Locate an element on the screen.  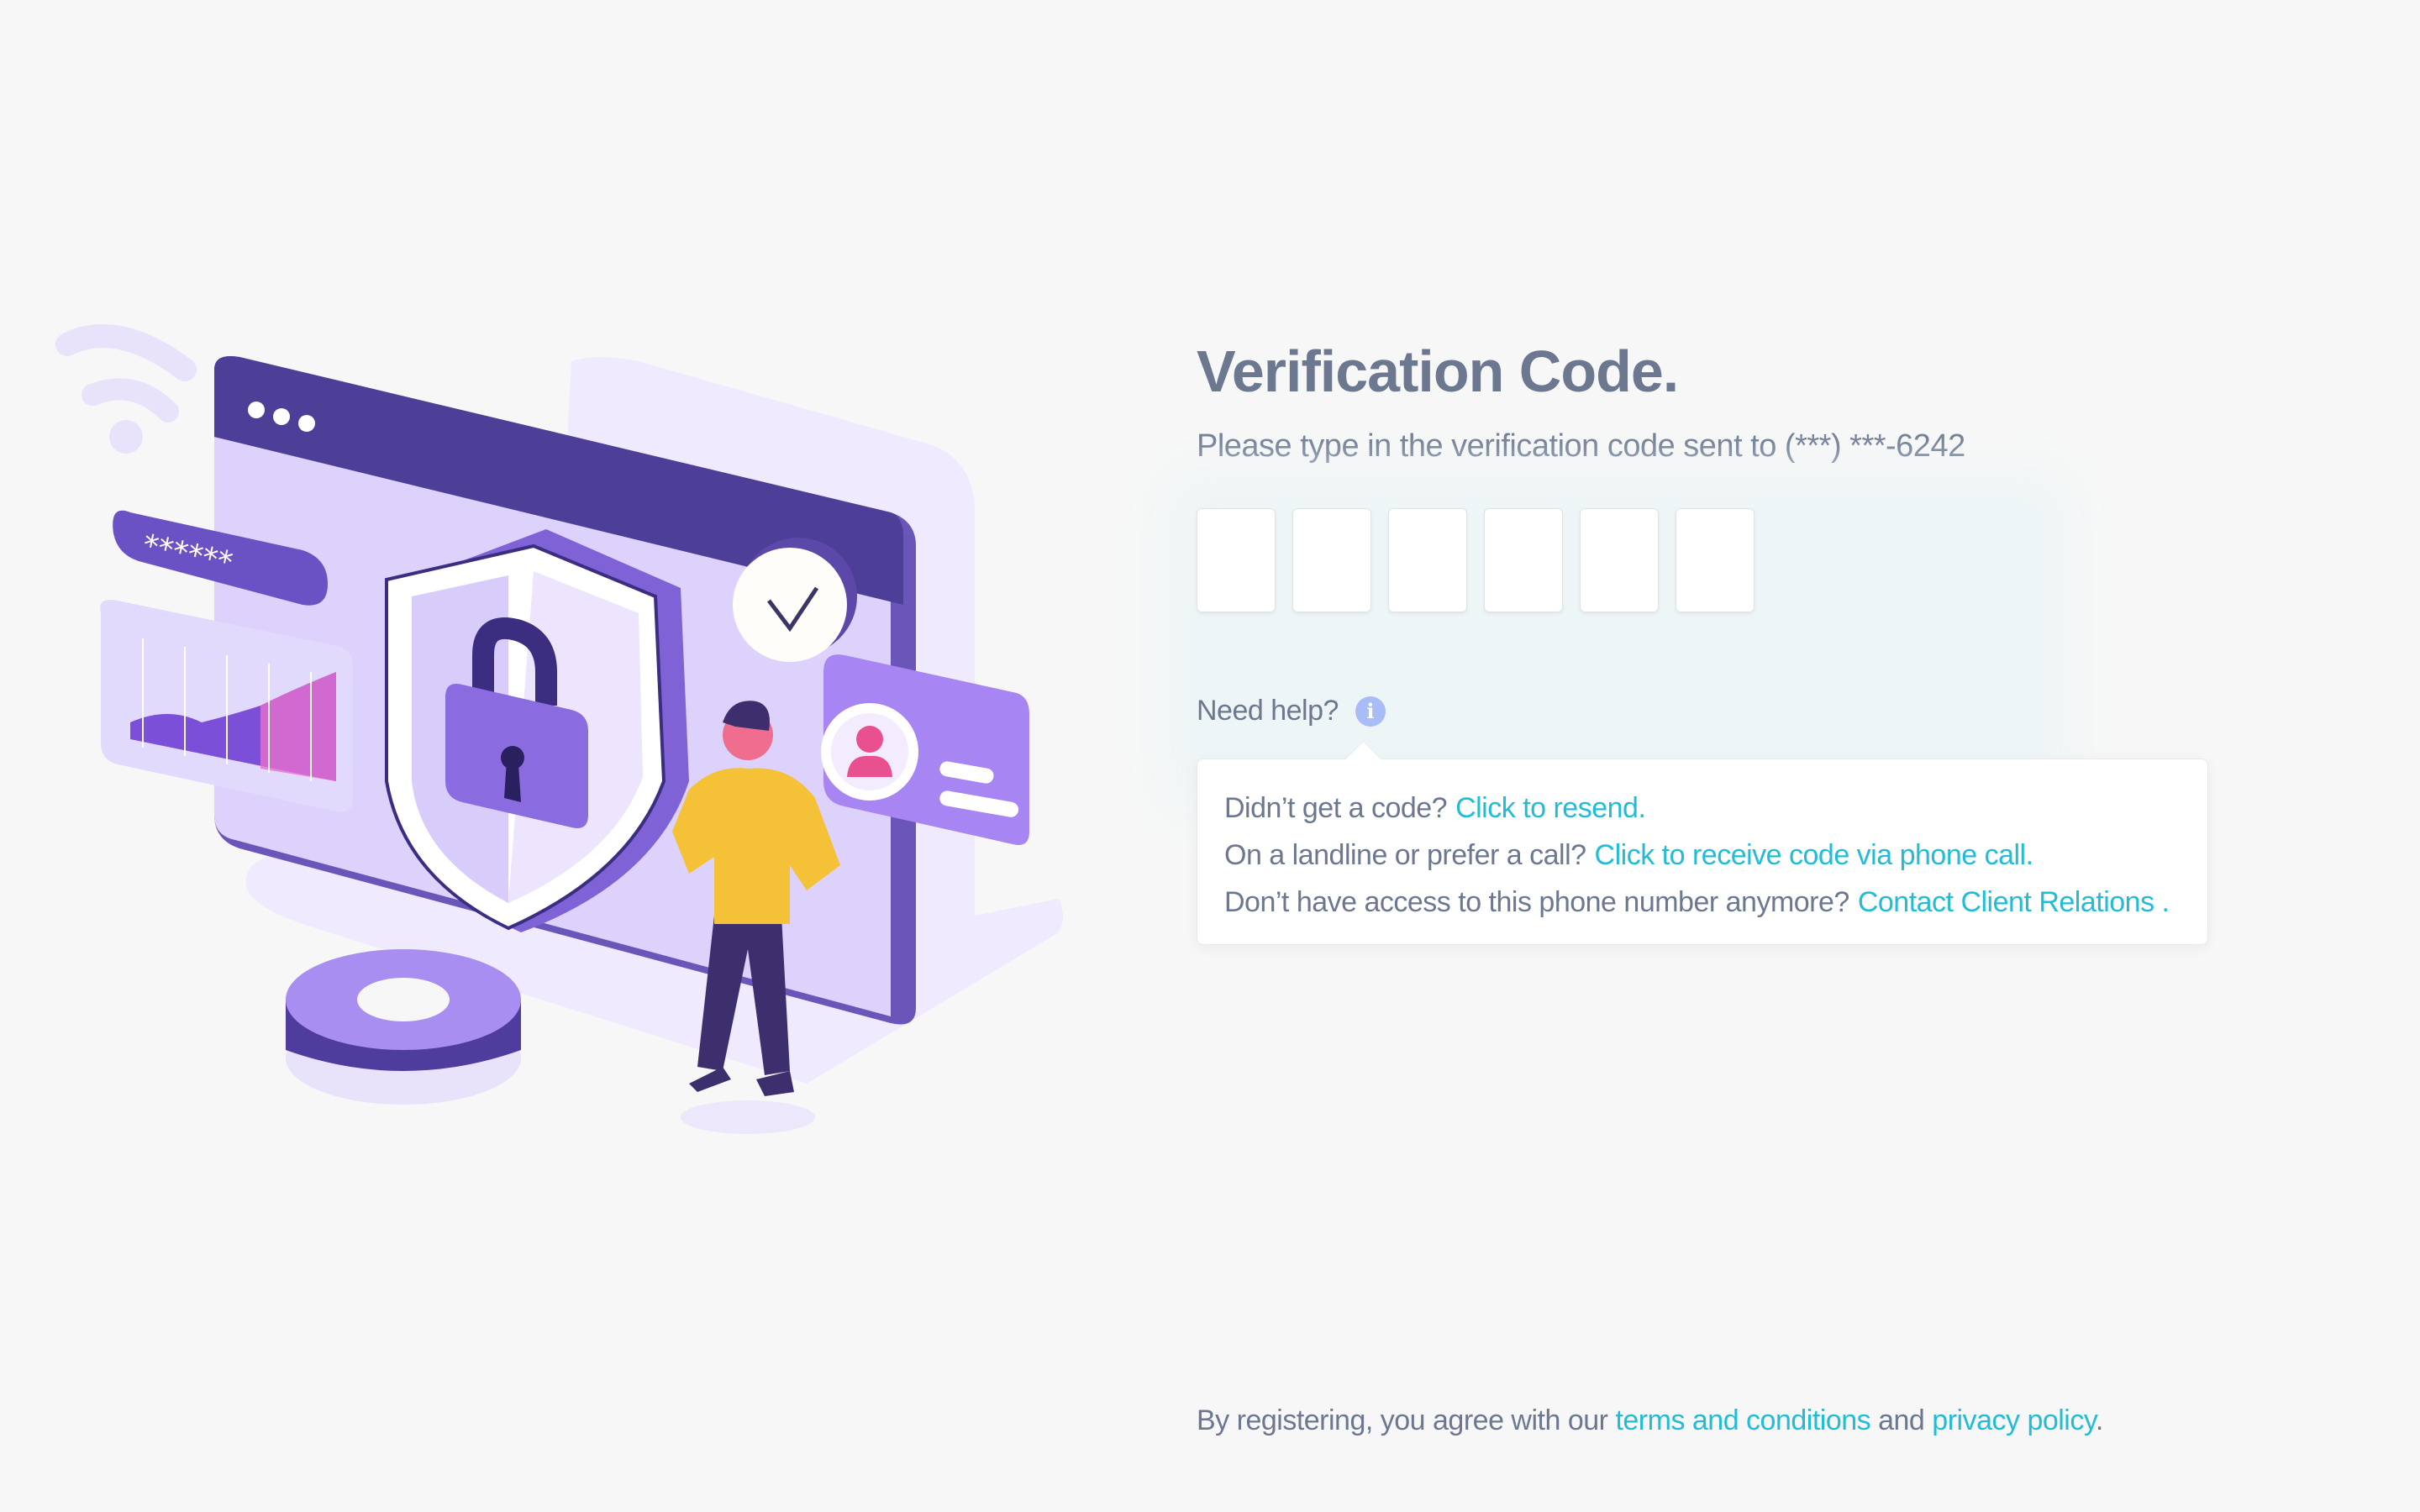
privacy-link: privacy policy is located at coordinates (2014, 1420).